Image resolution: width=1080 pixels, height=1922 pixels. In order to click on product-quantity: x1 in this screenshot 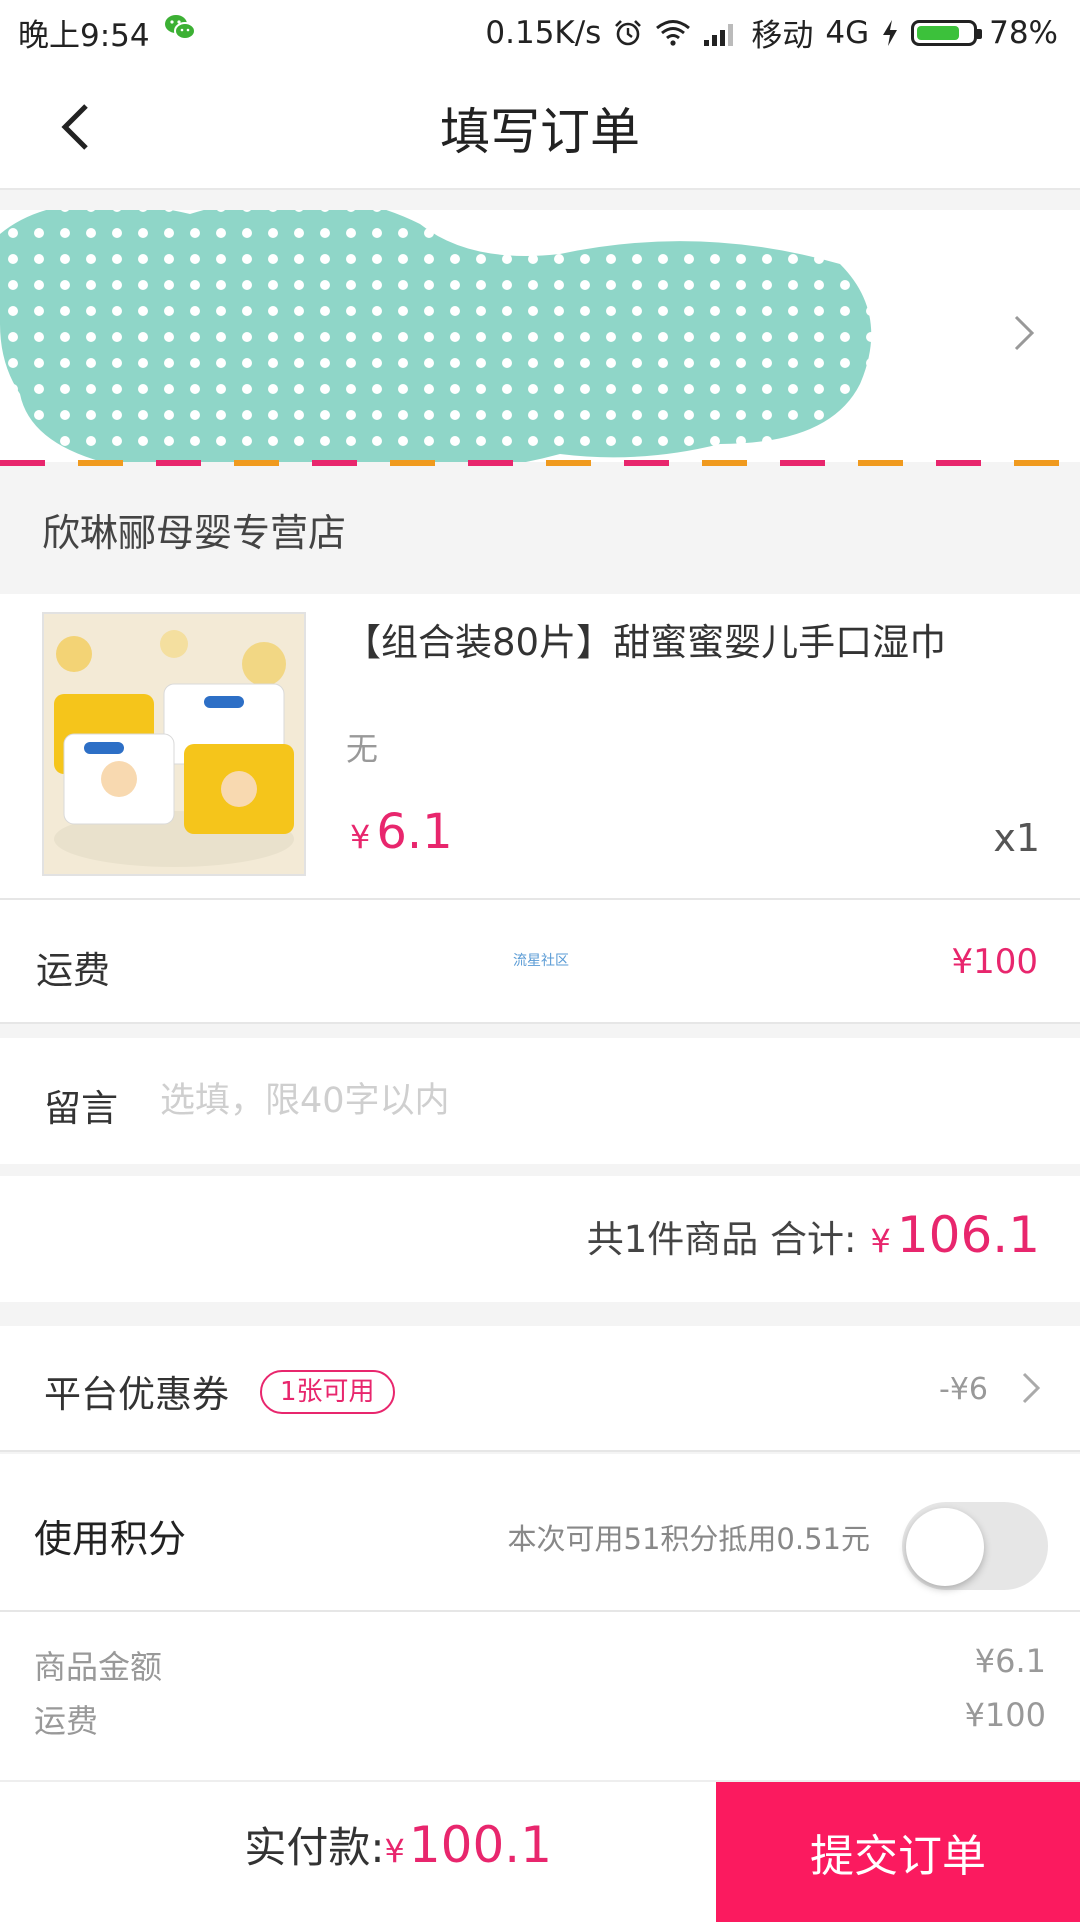, I will do `click(1016, 838)`.